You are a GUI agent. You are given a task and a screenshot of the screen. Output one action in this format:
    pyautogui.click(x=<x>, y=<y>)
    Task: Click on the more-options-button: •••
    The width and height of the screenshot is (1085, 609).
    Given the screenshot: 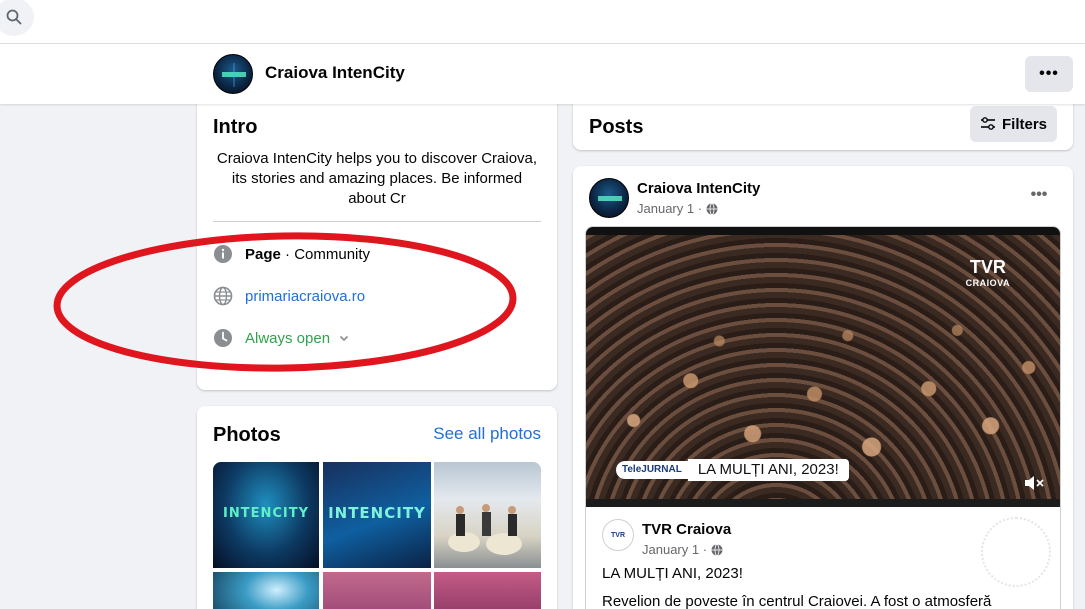 What is the action you would take?
    pyautogui.click(x=1049, y=74)
    